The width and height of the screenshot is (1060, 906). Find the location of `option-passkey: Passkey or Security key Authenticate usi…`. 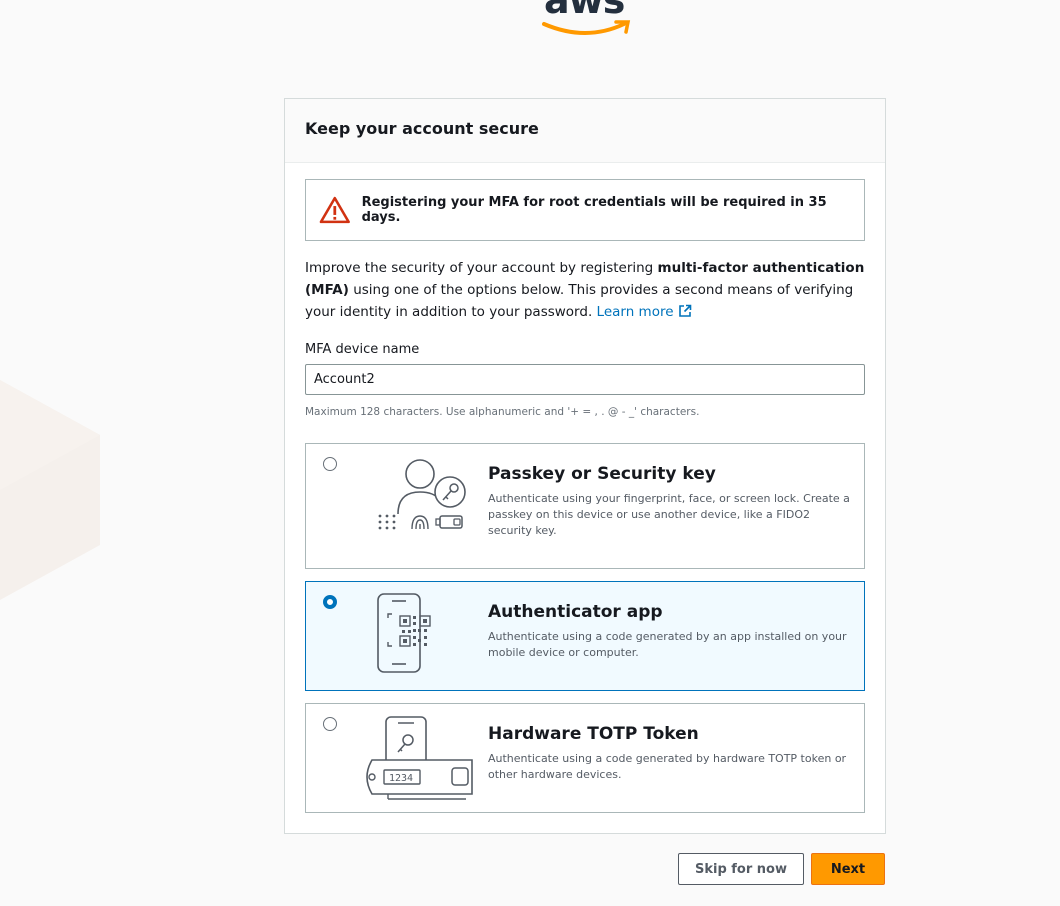

option-passkey: Passkey or Security key Authenticate usi… is located at coordinates (585, 506).